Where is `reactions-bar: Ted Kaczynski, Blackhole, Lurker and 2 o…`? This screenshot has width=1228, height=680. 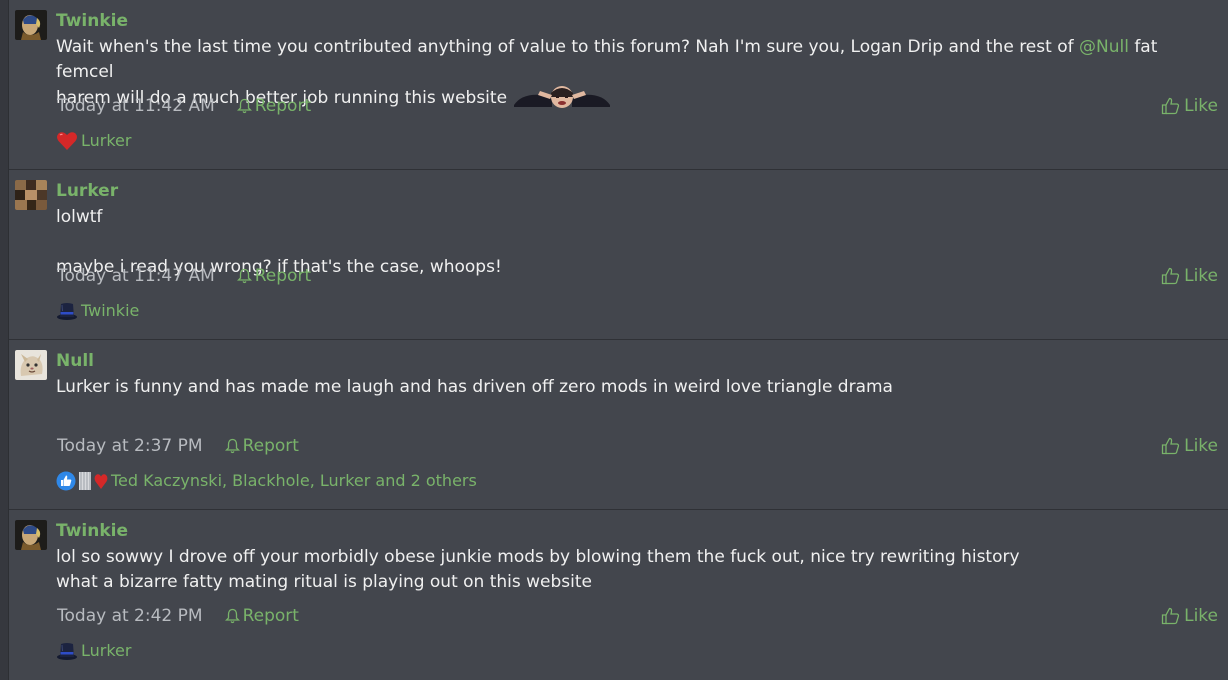
reactions-bar: Ted Kaczynski, Blackhole, Lurker and 2 o… is located at coordinates (266, 481).